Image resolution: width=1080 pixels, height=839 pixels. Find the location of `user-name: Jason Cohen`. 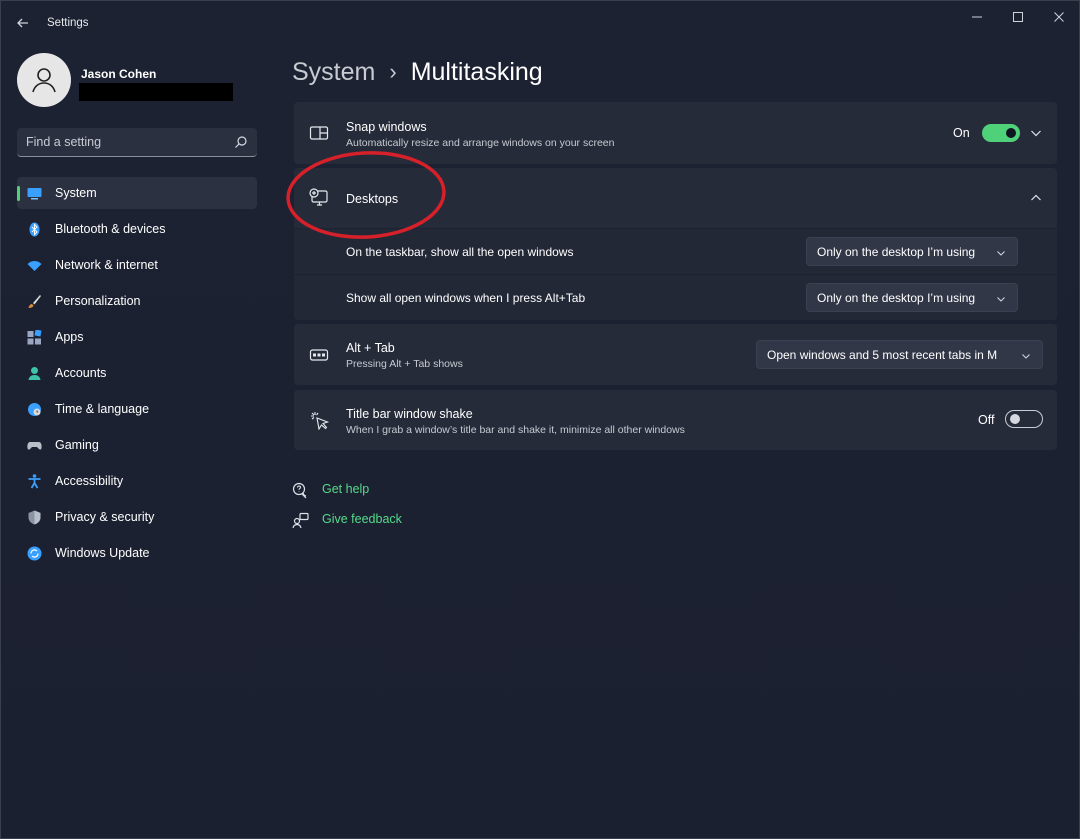

user-name: Jason Cohen is located at coordinates (119, 74).